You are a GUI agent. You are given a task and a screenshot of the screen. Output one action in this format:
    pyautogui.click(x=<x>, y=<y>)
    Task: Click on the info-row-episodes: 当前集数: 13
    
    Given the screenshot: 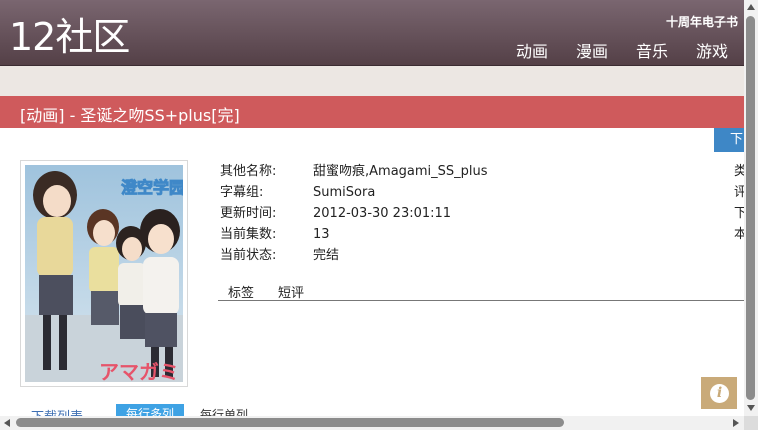 What is the action you would take?
    pyautogui.click(x=354, y=236)
    